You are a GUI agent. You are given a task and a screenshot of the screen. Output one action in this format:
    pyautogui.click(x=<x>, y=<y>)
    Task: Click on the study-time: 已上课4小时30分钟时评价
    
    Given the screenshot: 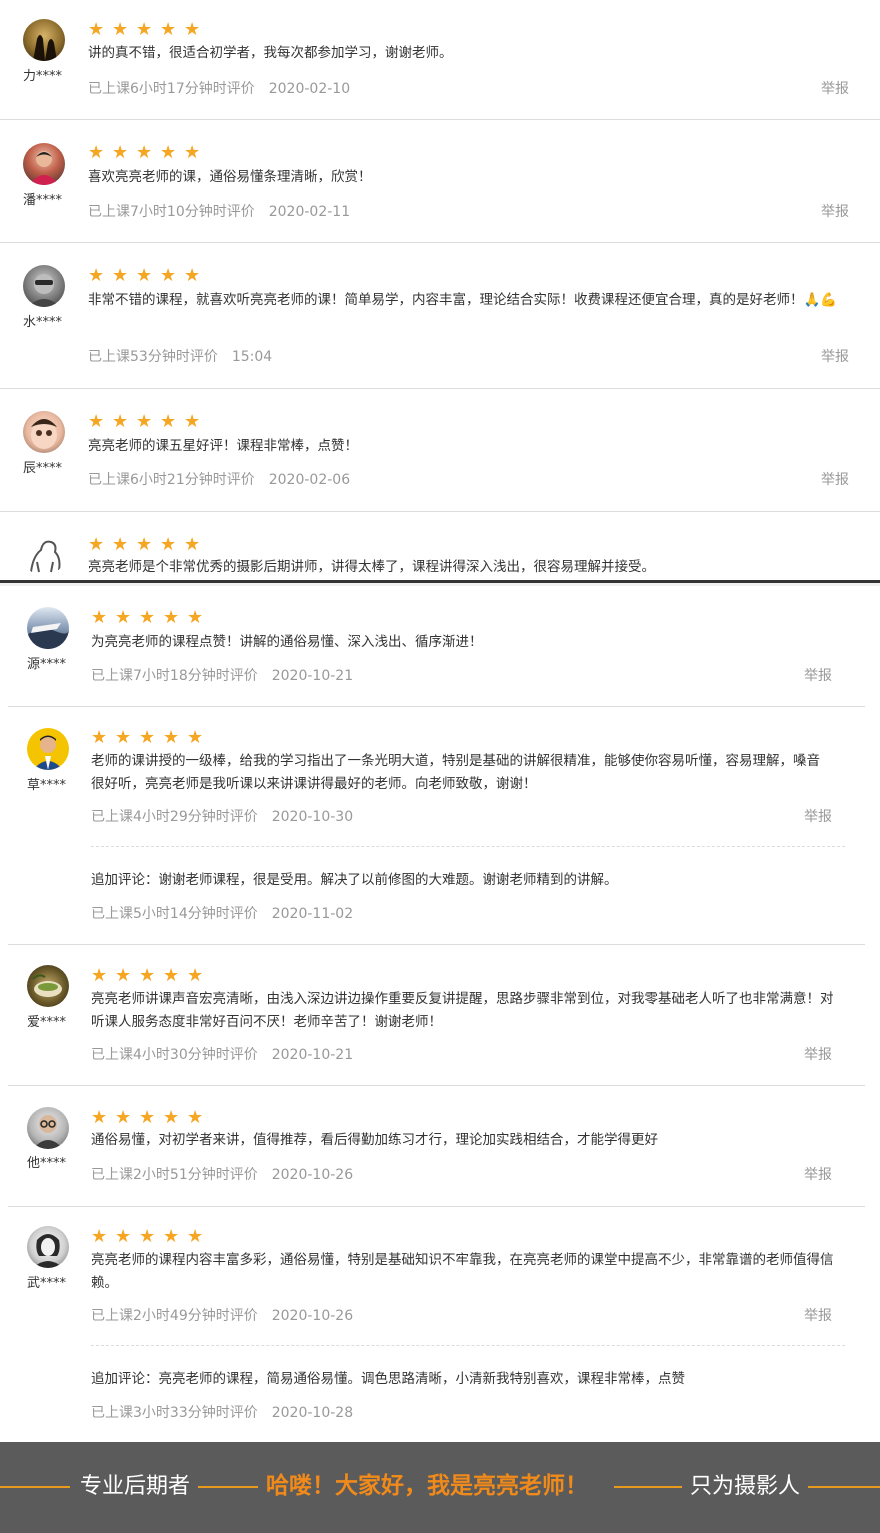 What is the action you would take?
    pyautogui.click(x=174, y=1055)
    